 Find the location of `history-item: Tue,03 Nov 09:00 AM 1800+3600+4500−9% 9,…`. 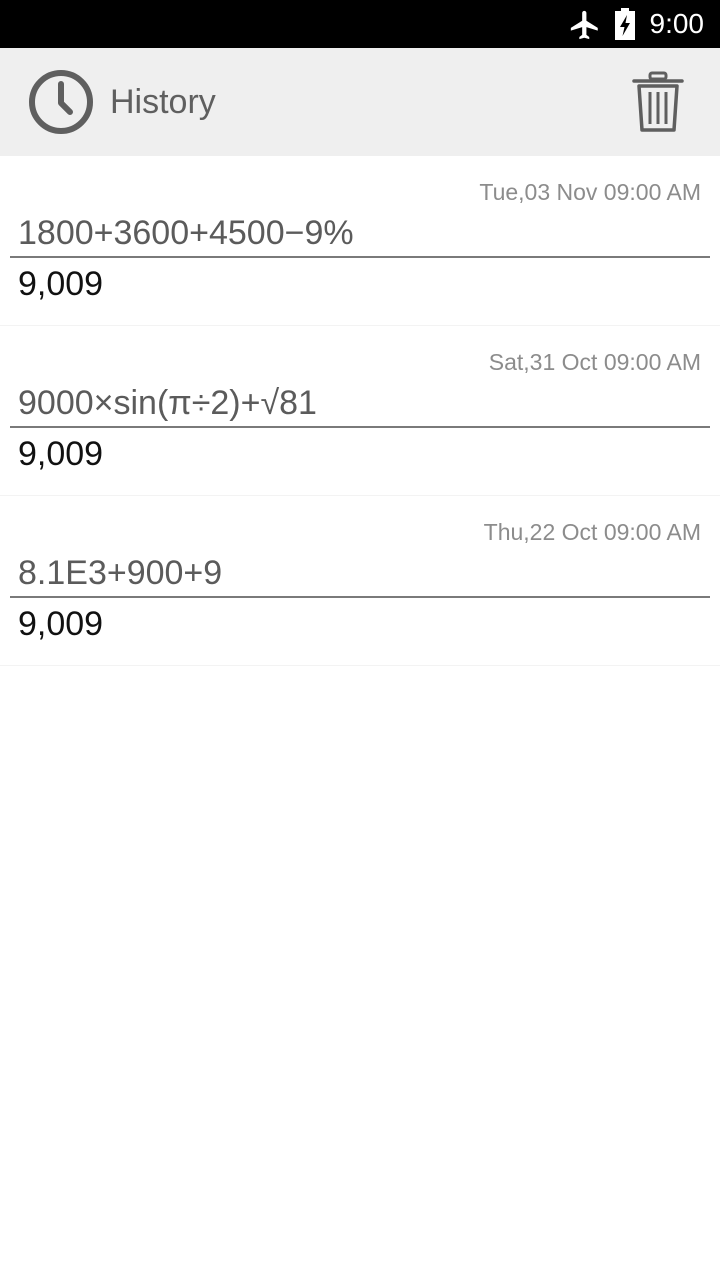

history-item: Tue,03 Nov 09:00 AM 1800+3600+4500−9% 9,… is located at coordinates (360, 241).